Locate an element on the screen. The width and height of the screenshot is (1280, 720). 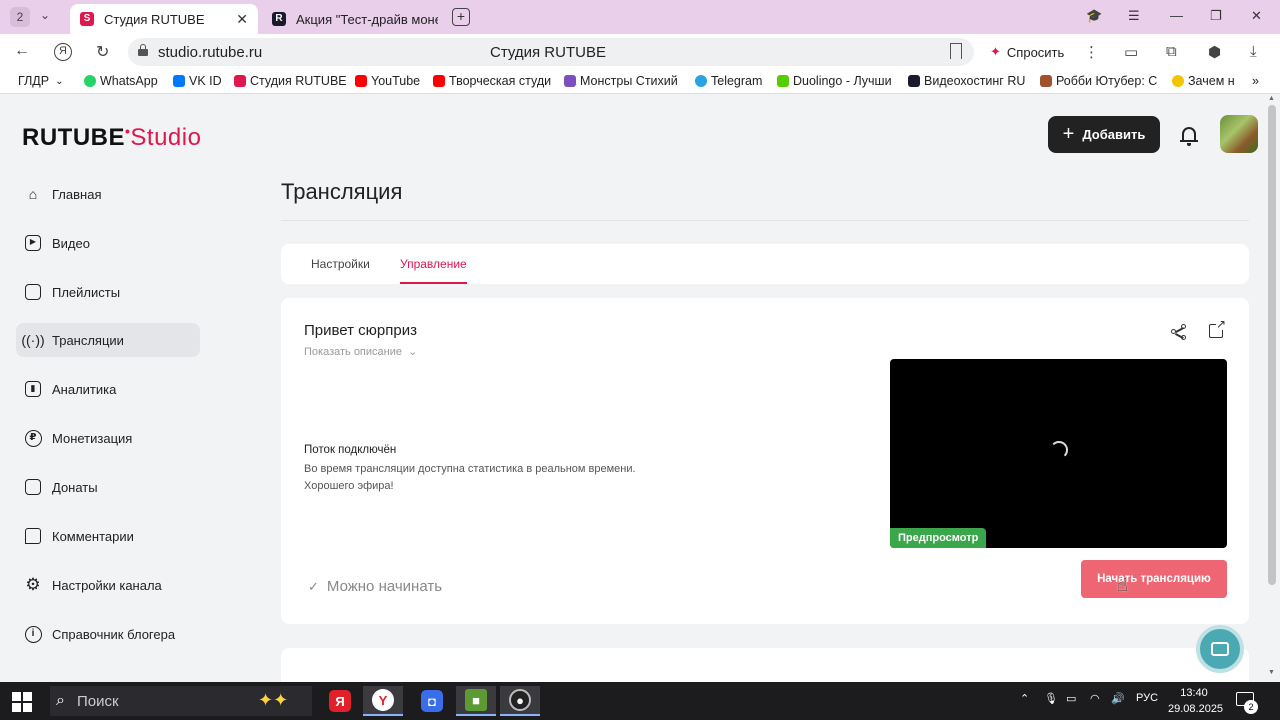
yandex-browser-icon: Y is located at coordinates (383, 700).